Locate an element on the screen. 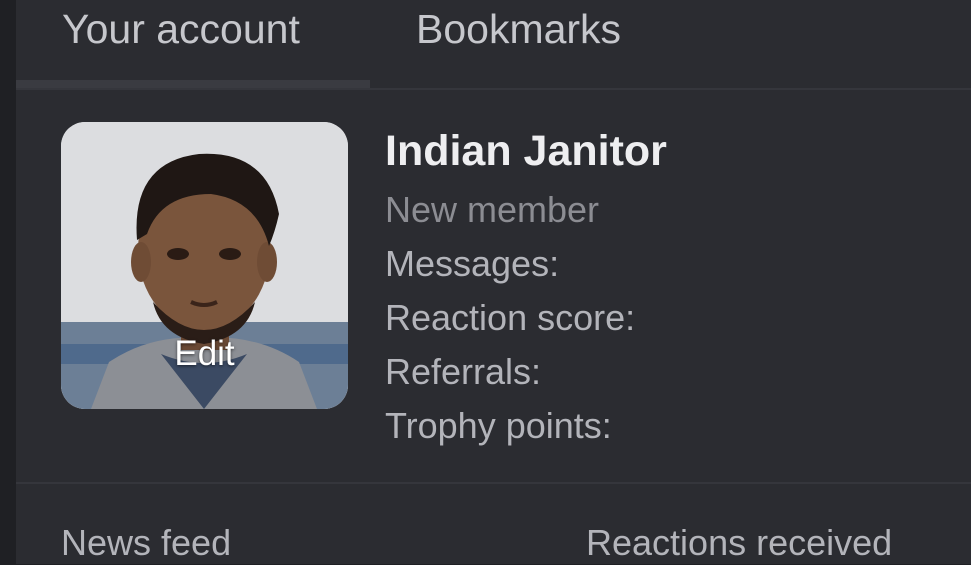 This screenshot has height=565, width=971. left-edge-strip is located at coordinates (8, 282).